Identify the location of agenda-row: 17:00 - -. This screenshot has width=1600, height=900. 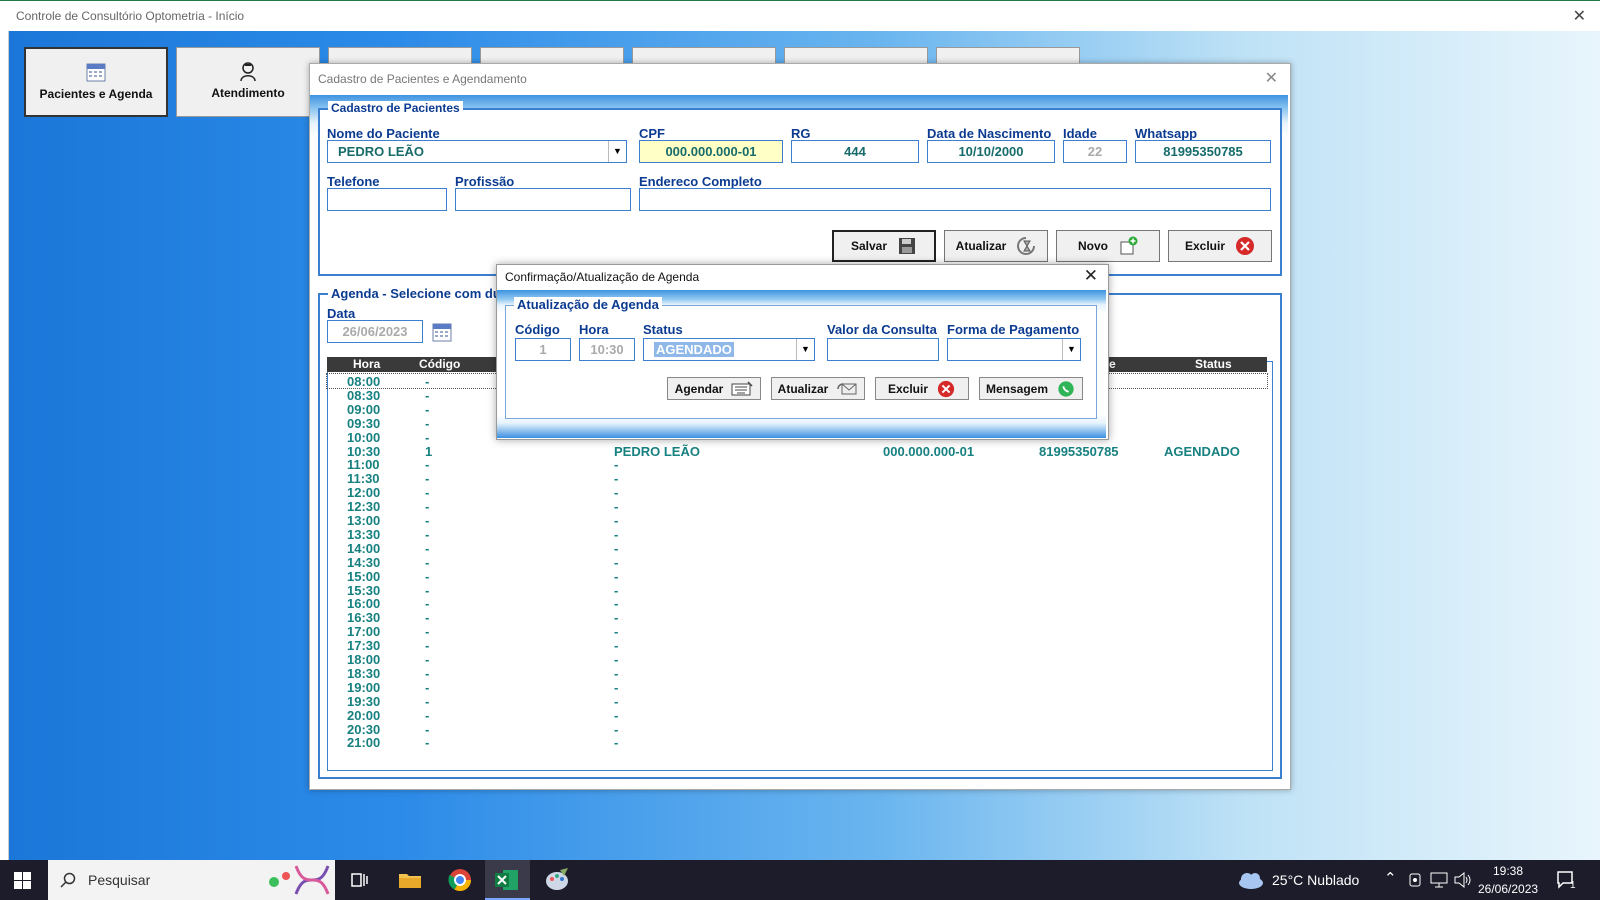
(797, 631).